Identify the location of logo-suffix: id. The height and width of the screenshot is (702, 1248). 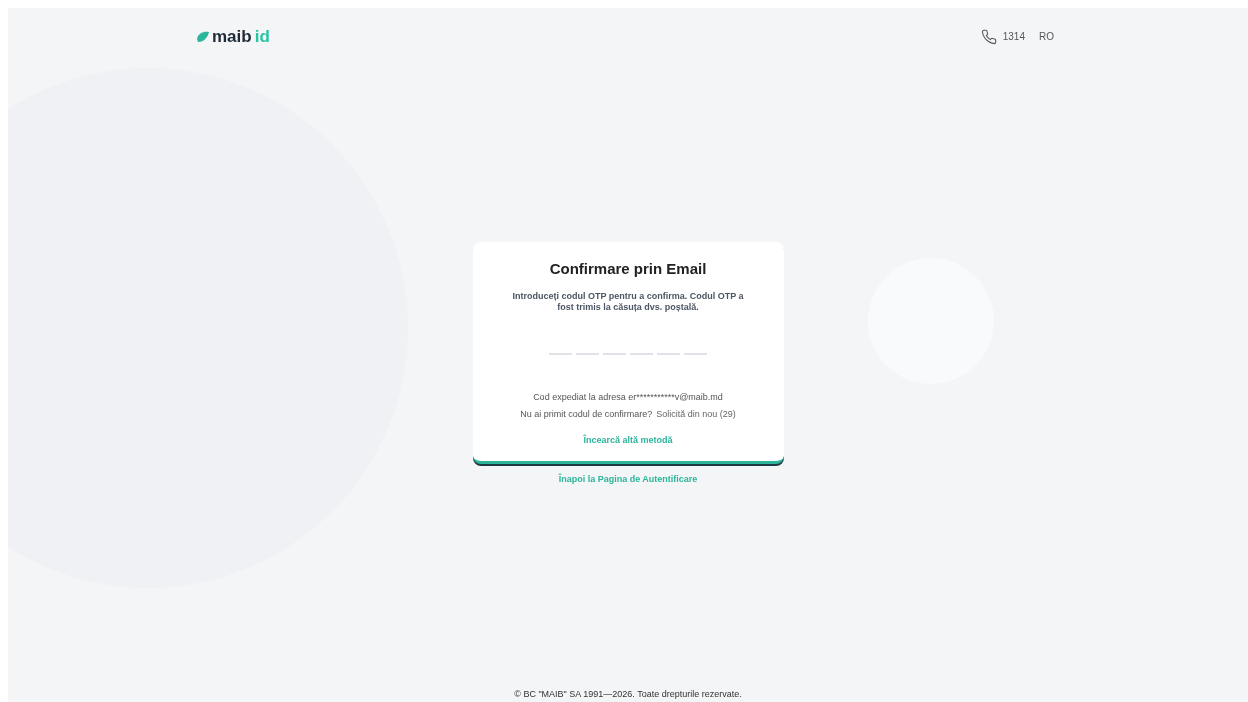
(262, 36).